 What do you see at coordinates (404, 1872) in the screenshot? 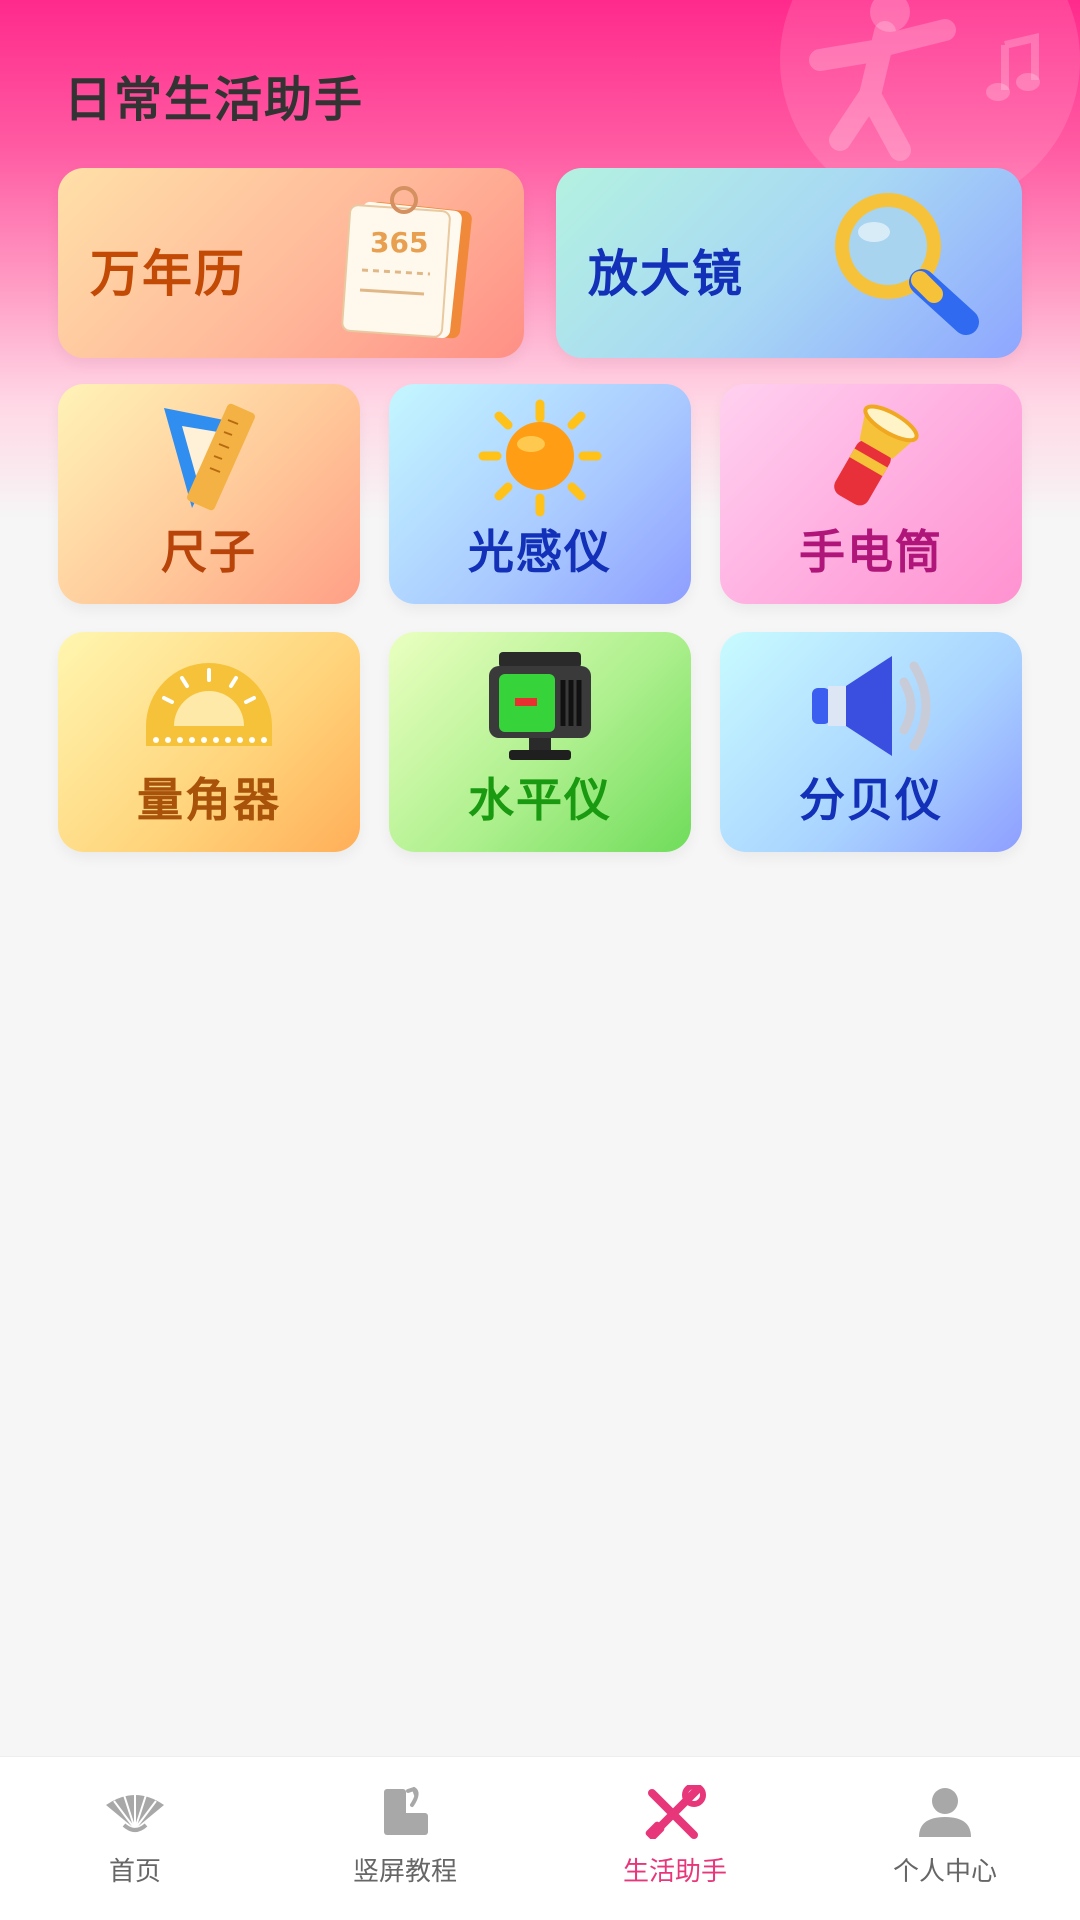
I see `nav-label-portrait-tutorial: 竖屏教程` at bounding box center [404, 1872].